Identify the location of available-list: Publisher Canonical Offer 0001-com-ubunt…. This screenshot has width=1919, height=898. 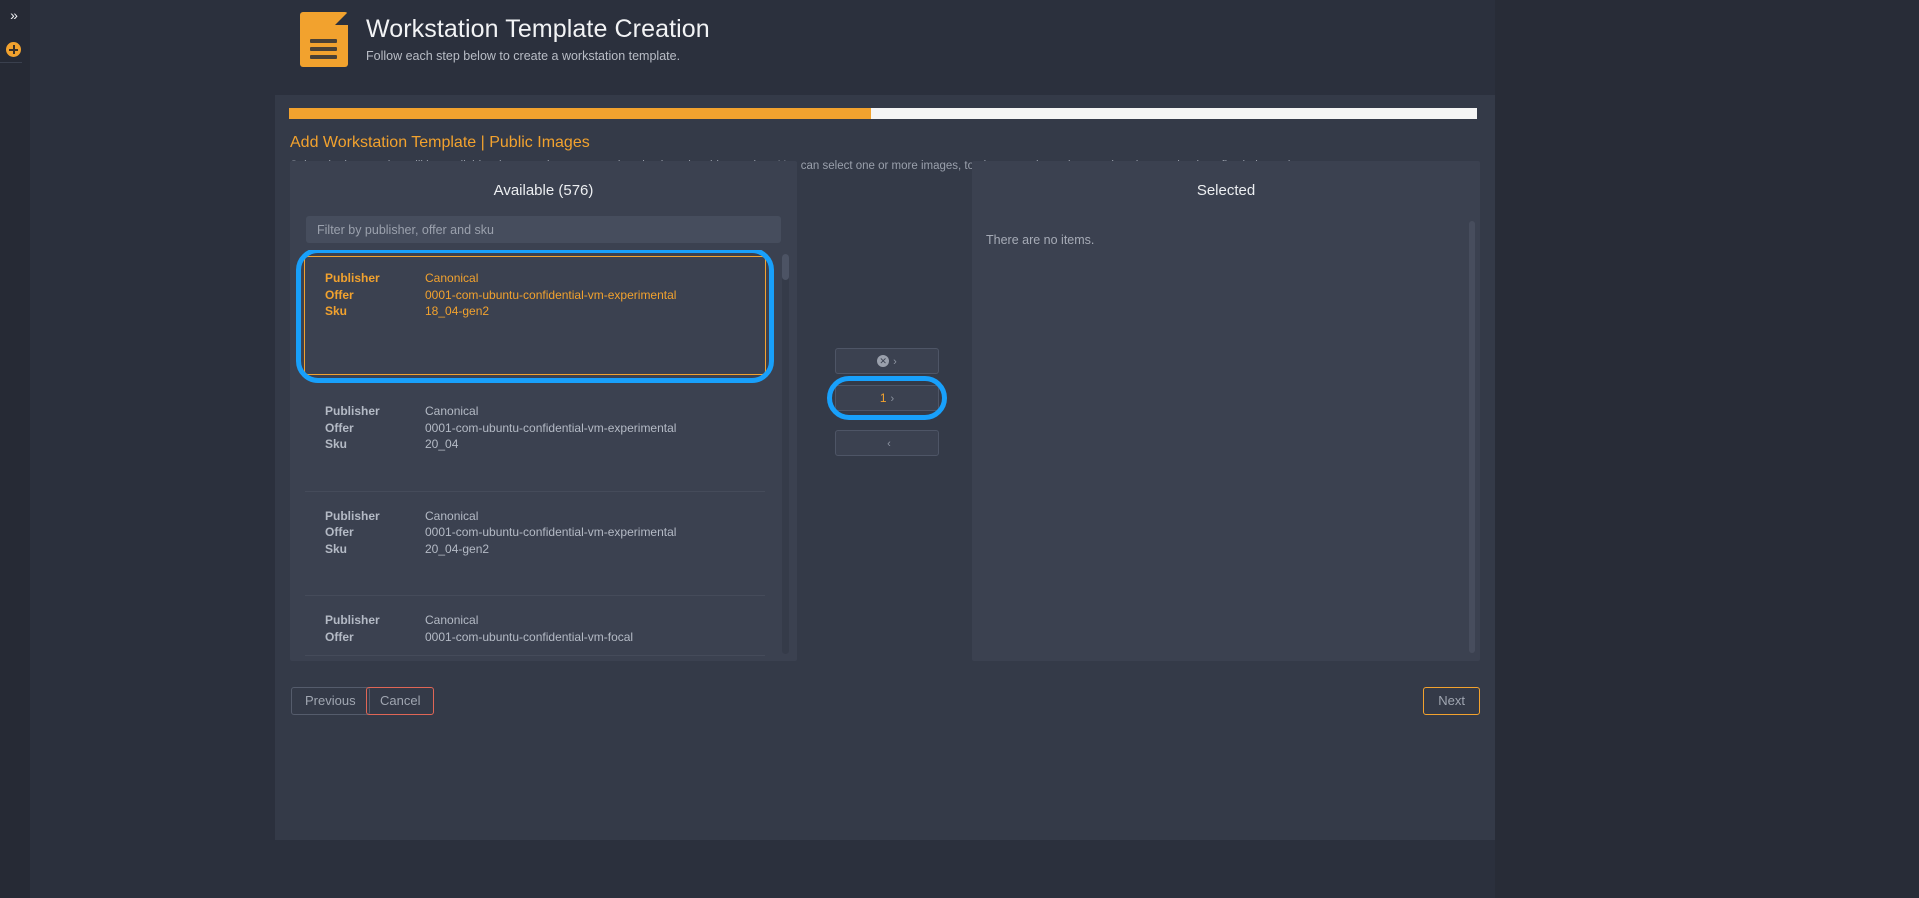
(535, 453).